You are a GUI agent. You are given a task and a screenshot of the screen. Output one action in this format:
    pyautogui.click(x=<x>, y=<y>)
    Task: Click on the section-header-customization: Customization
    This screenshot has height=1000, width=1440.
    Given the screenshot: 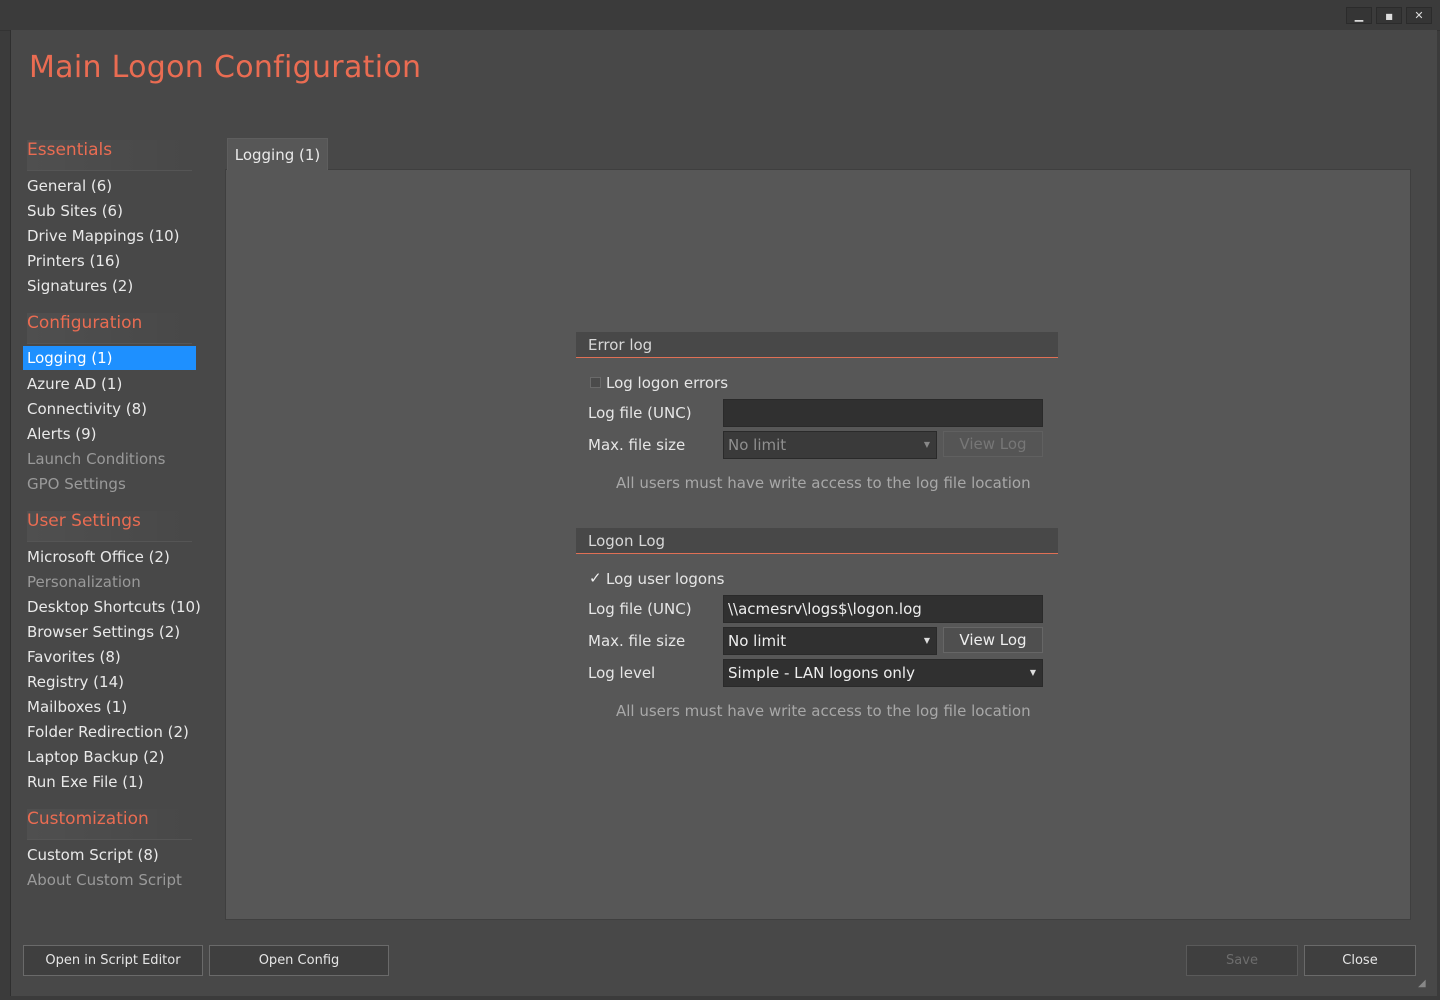 What is the action you would take?
    pyautogui.click(x=109, y=824)
    